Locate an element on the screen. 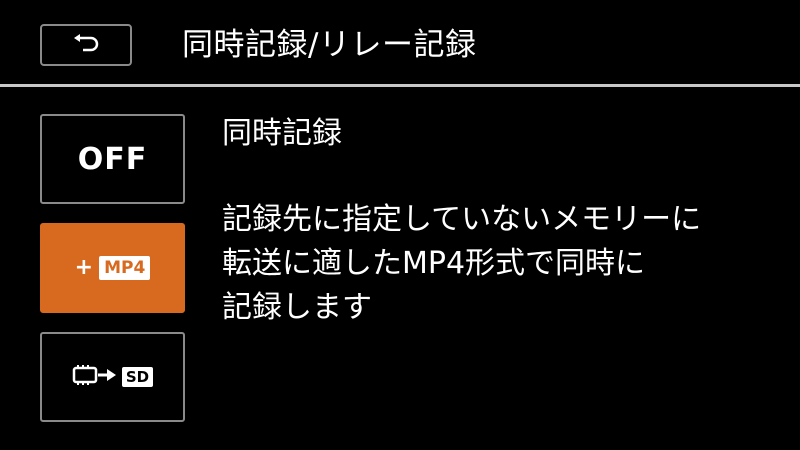 The width and height of the screenshot is (800, 450). option-off-button: OFF is located at coordinates (112, 159).